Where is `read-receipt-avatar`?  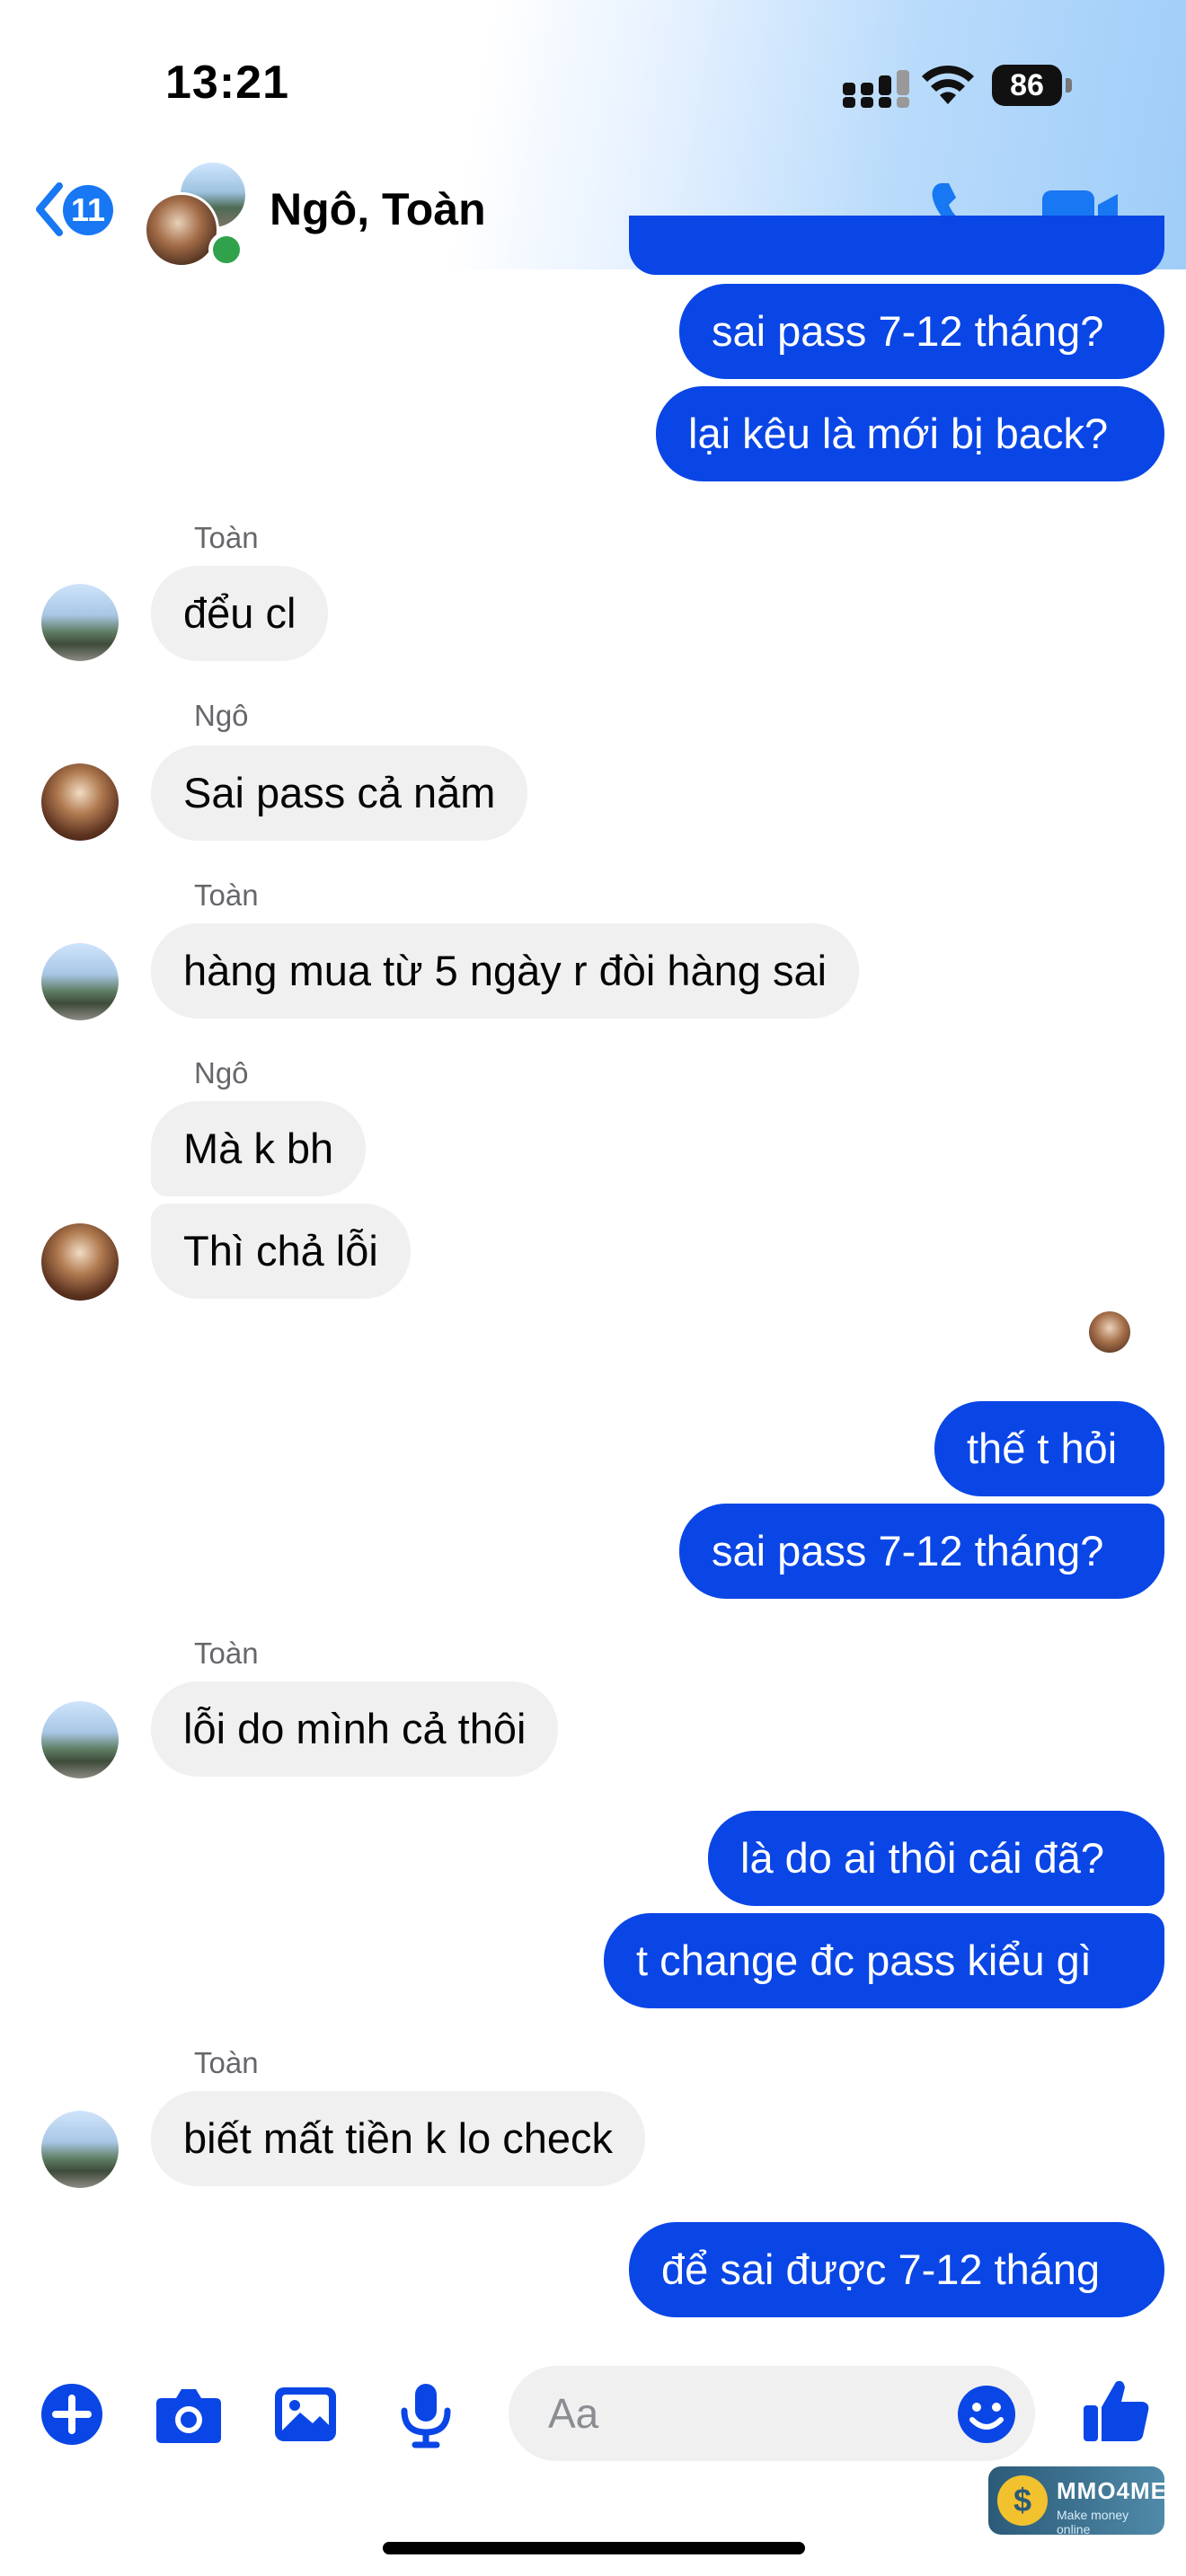 read-receipt-avatar is located at coordinates (1109, 1332).